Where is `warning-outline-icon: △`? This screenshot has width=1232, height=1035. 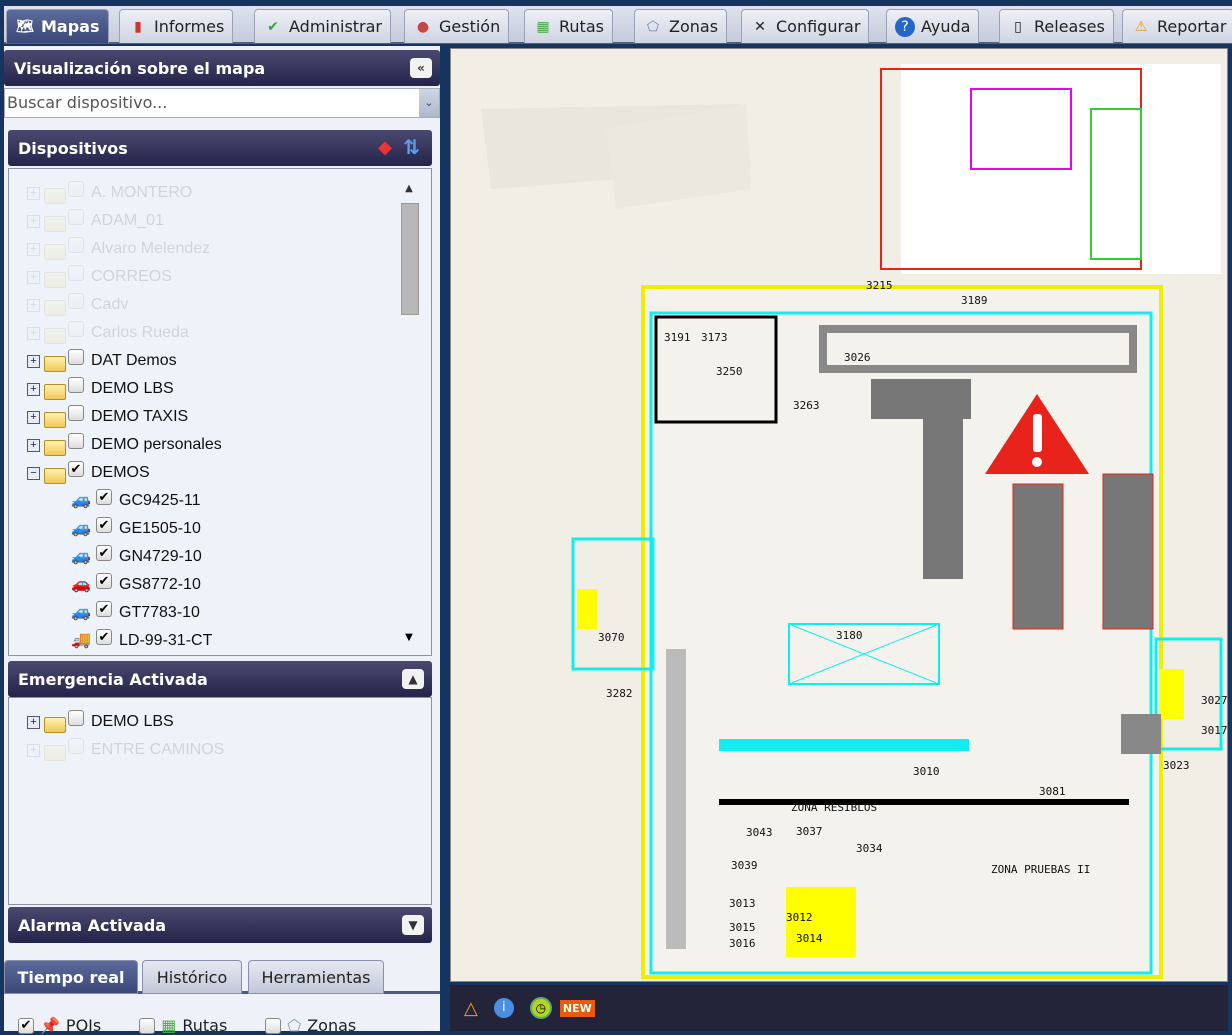 warning-outline-icon: △ is located at coordinates (471, 1008).